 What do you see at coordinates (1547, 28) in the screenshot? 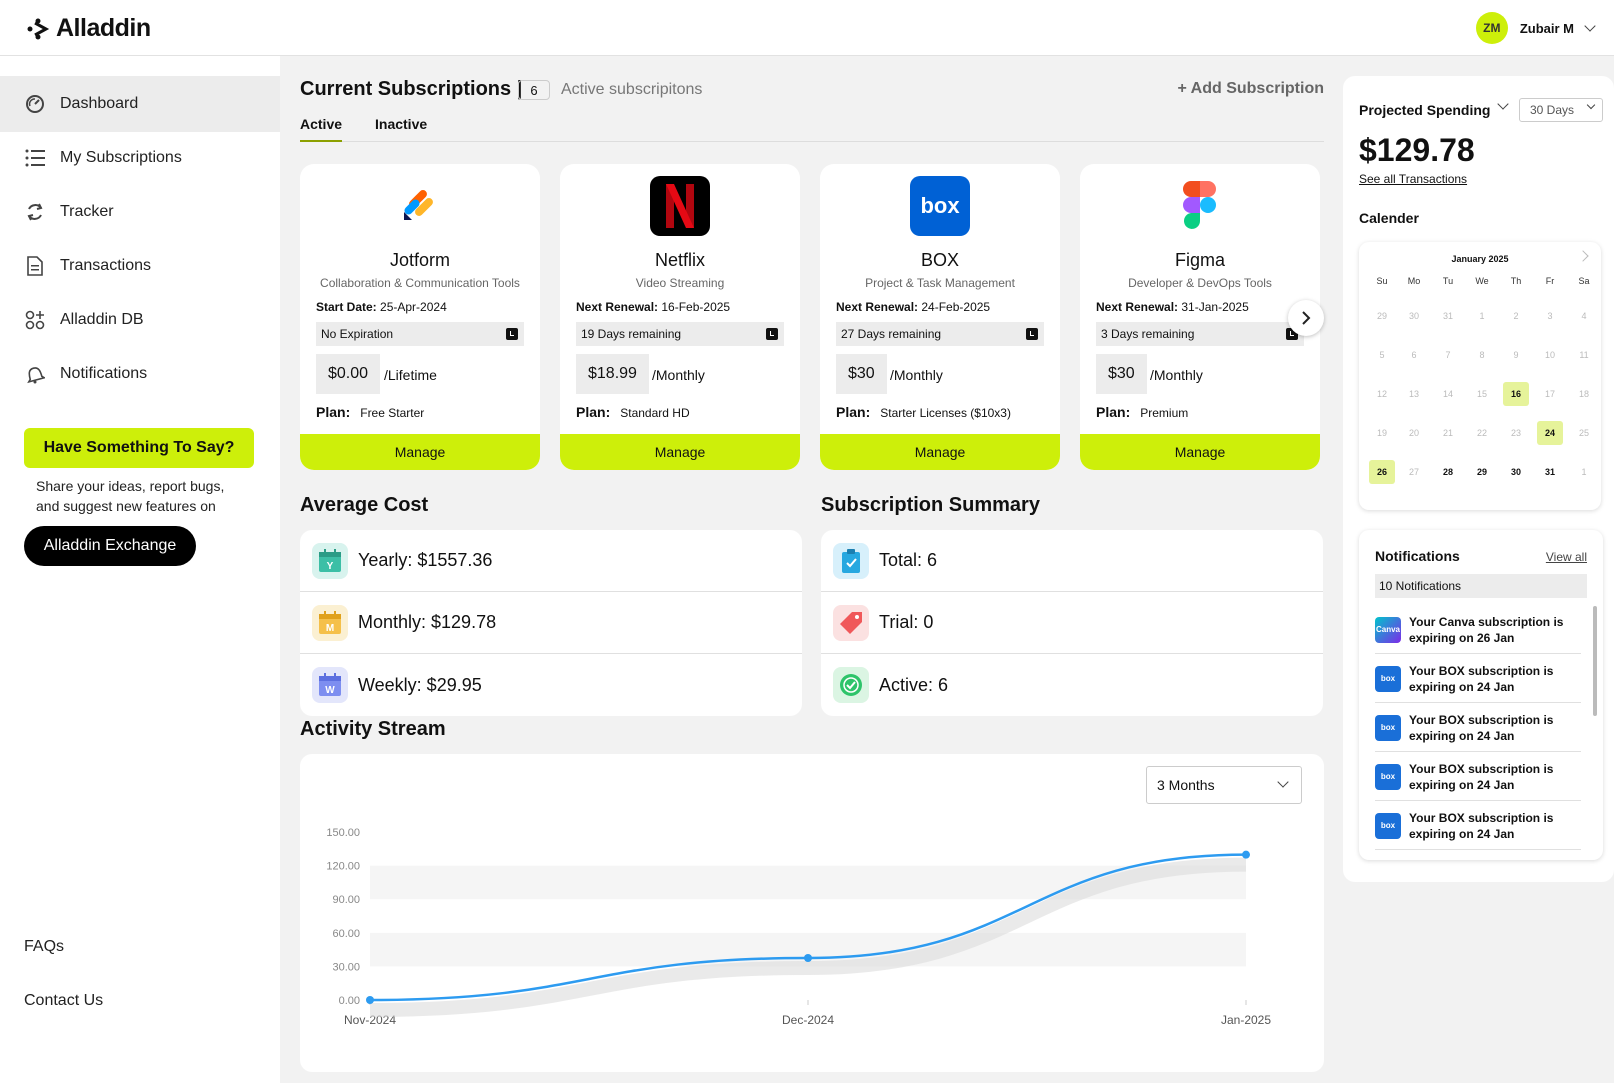
I see `user-name: Zubair M` at bounding box center [1547, 28].